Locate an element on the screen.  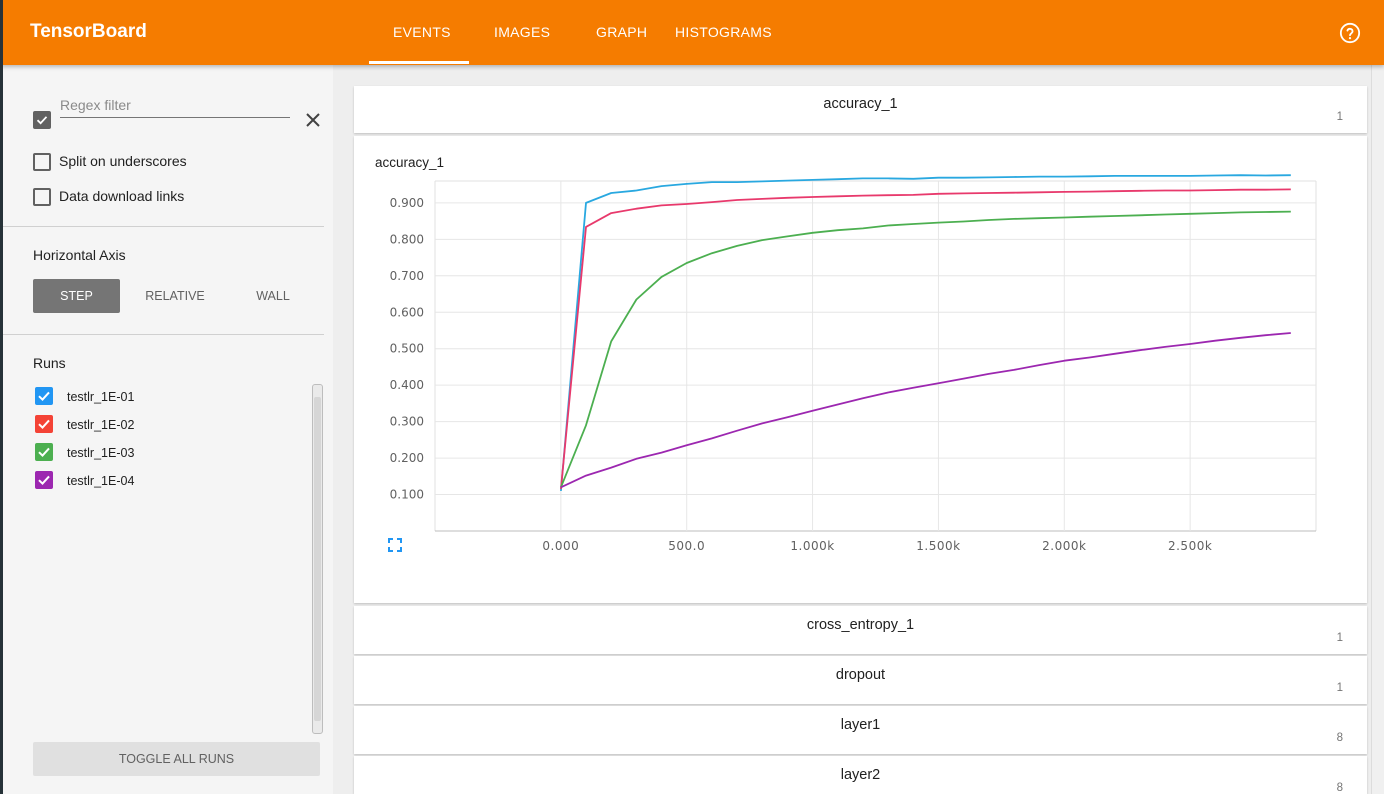
regex-filter-input: Regex filter is located at coordinates (95, 105).